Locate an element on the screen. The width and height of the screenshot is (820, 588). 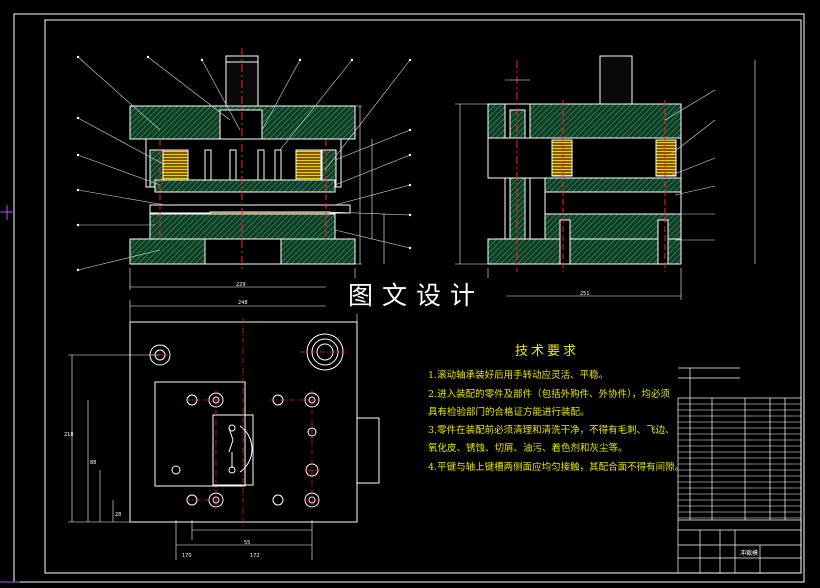
side-spring-right is located at coordinates (666, 158).